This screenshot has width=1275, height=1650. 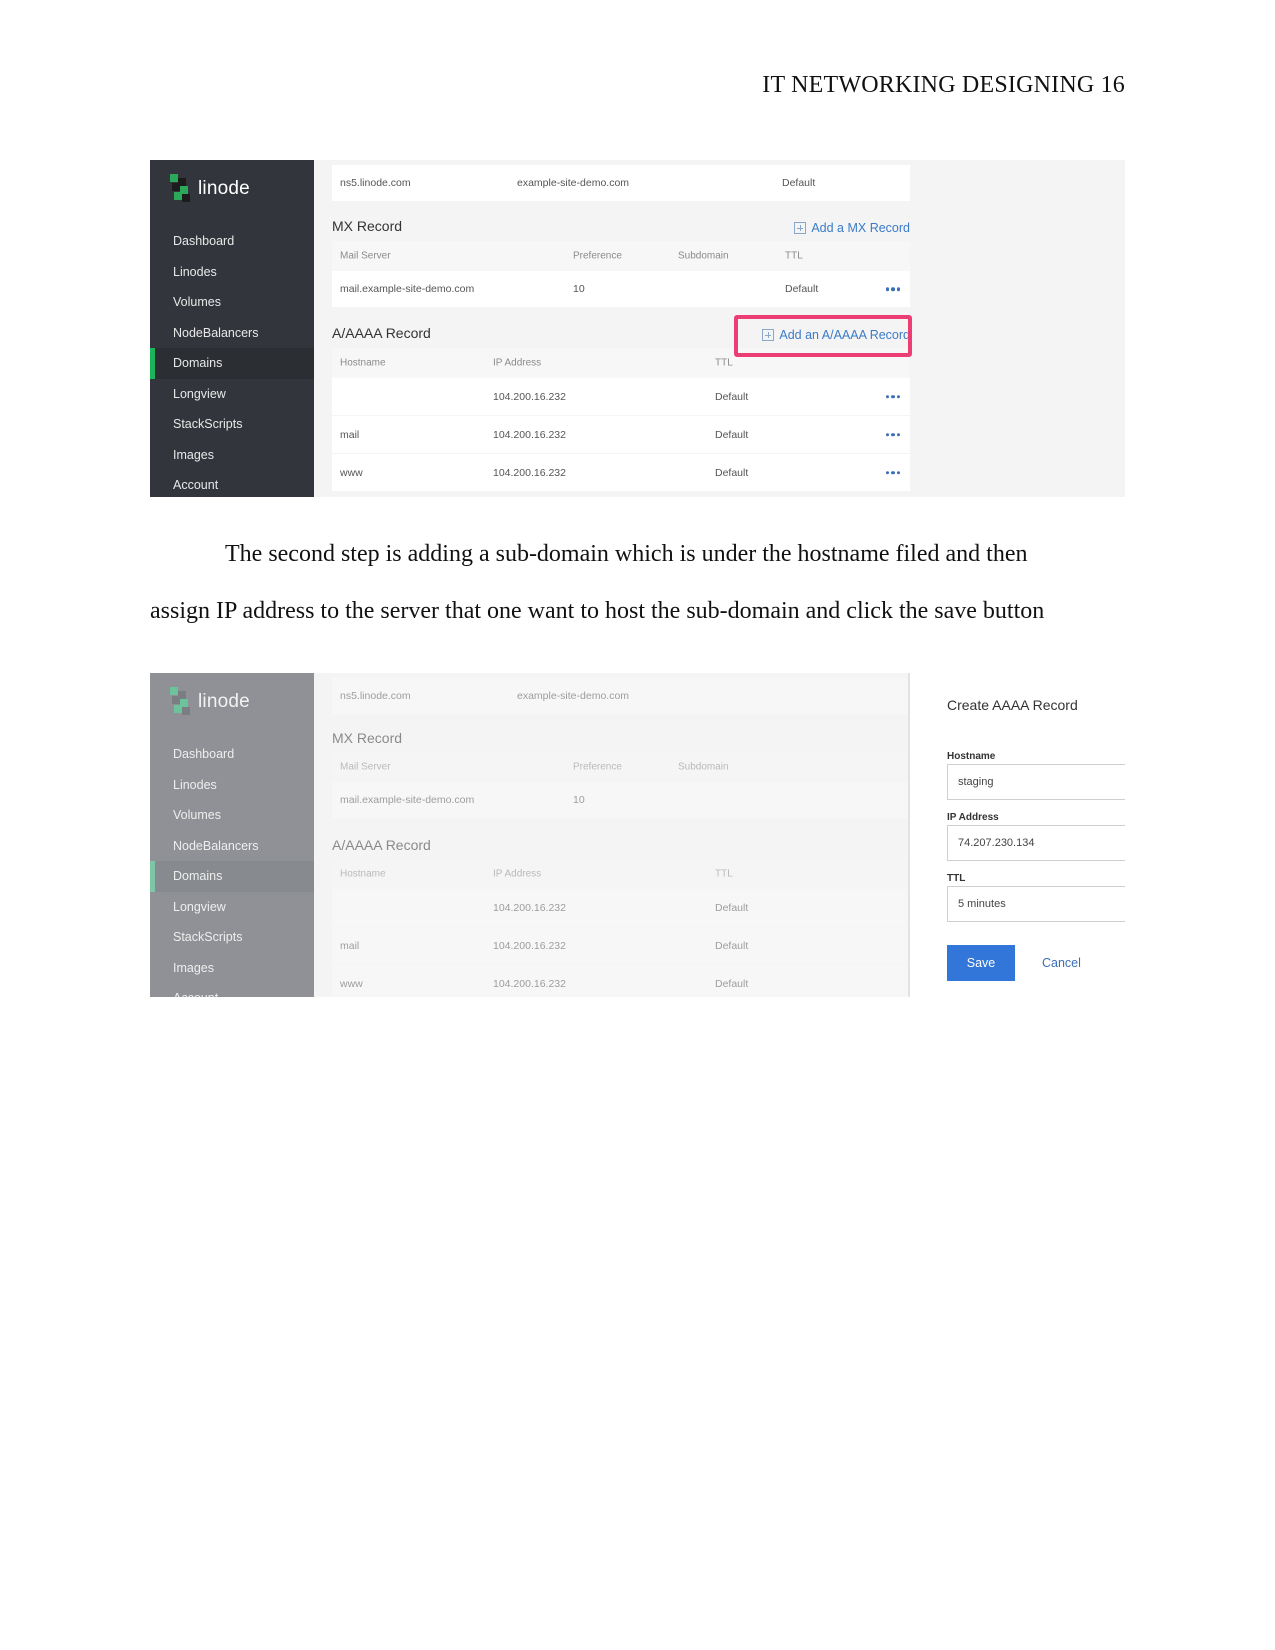 I want to click on running-head: IT NETWORKING DESIGNING 16, so click(x=943, y=85).